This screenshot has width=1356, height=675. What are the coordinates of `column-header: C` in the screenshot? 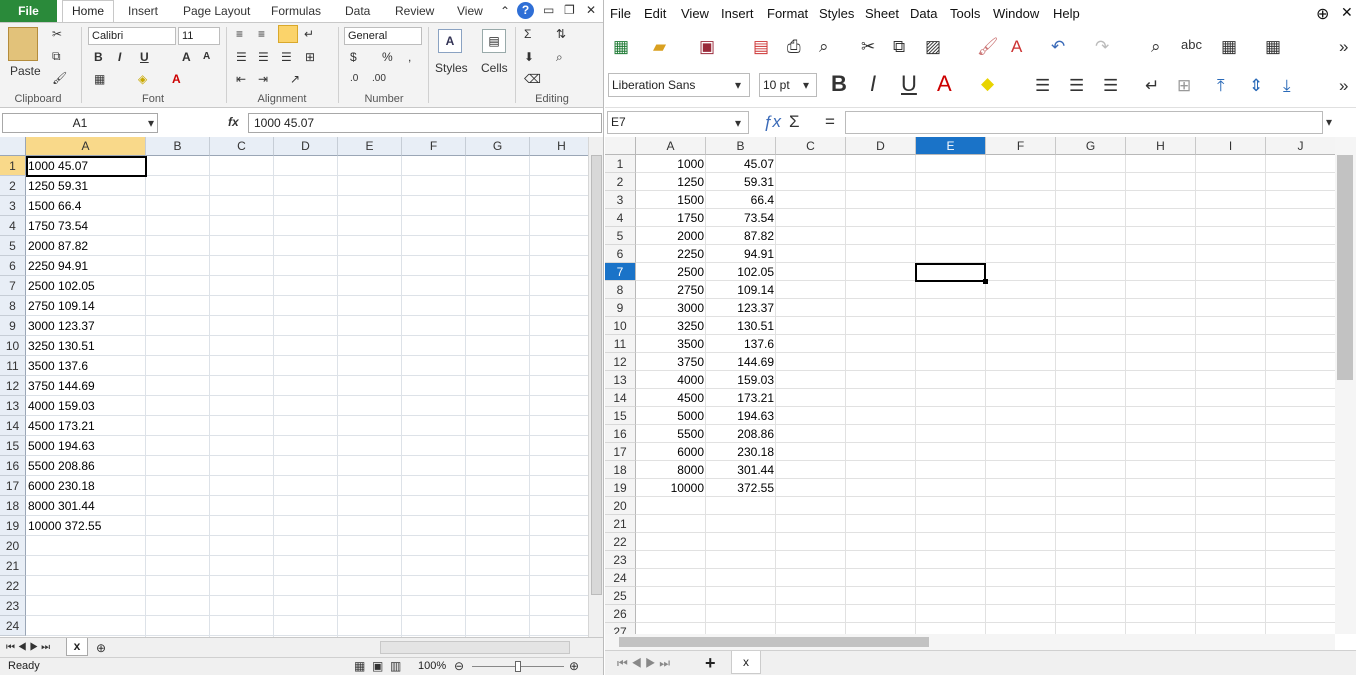 It's located at (811, 146).